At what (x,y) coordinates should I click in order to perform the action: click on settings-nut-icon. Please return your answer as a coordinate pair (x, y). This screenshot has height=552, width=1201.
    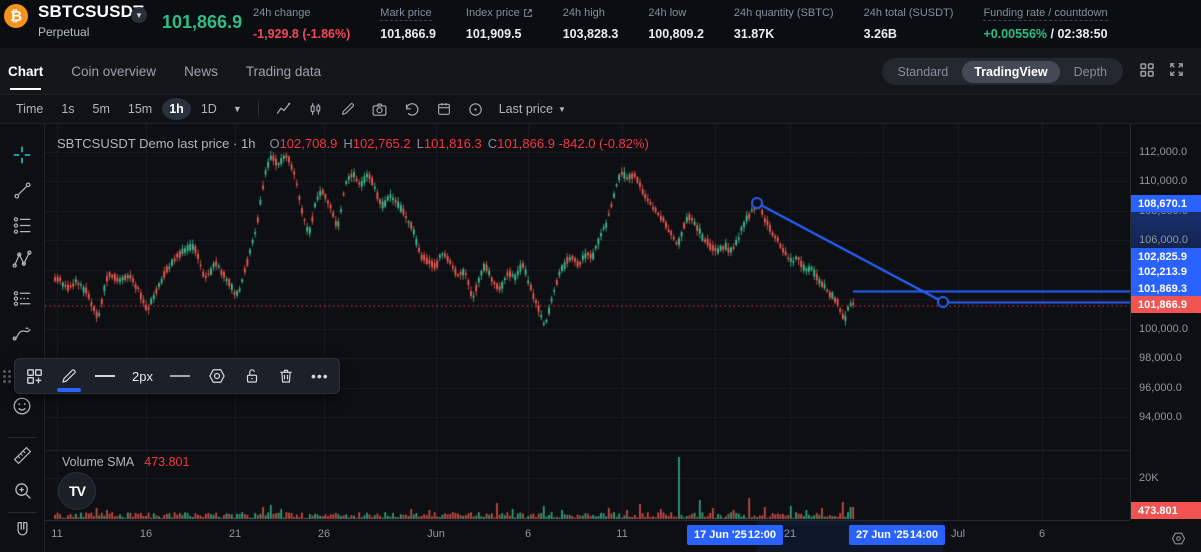
    Looking at the image, I should click on (217, 376).